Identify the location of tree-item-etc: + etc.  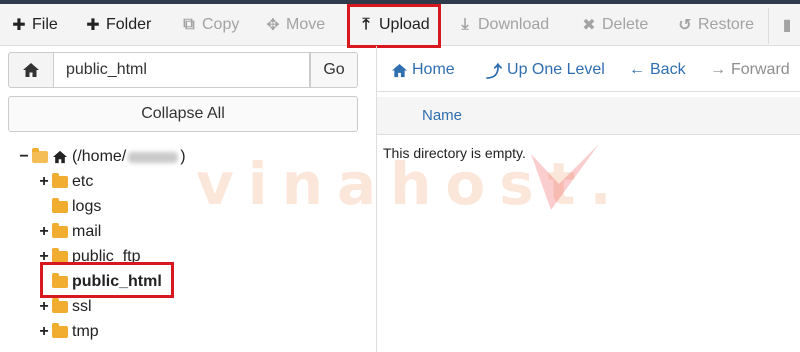
(65, 182).